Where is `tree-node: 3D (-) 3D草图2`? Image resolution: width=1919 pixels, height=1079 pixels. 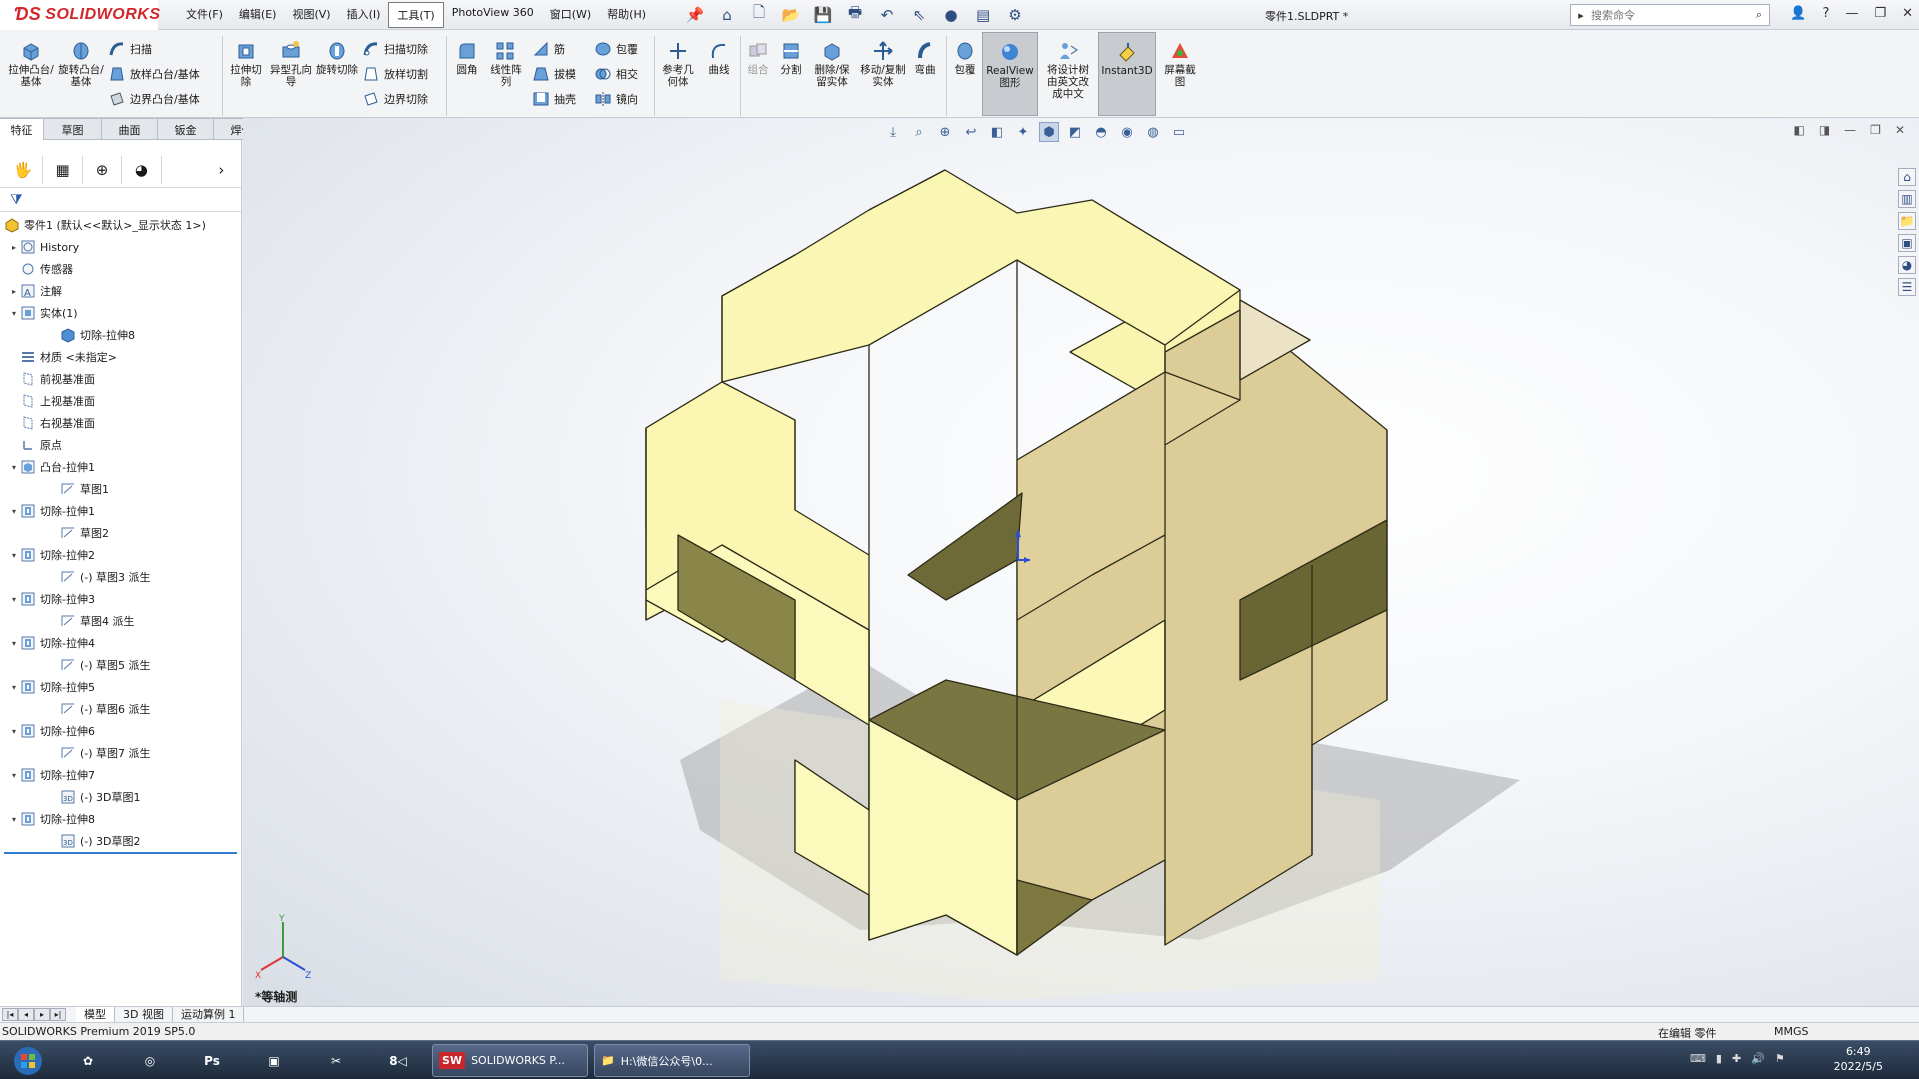 tree-node: 3D (-) 3D草图2 is located at coordinates (120, 841).